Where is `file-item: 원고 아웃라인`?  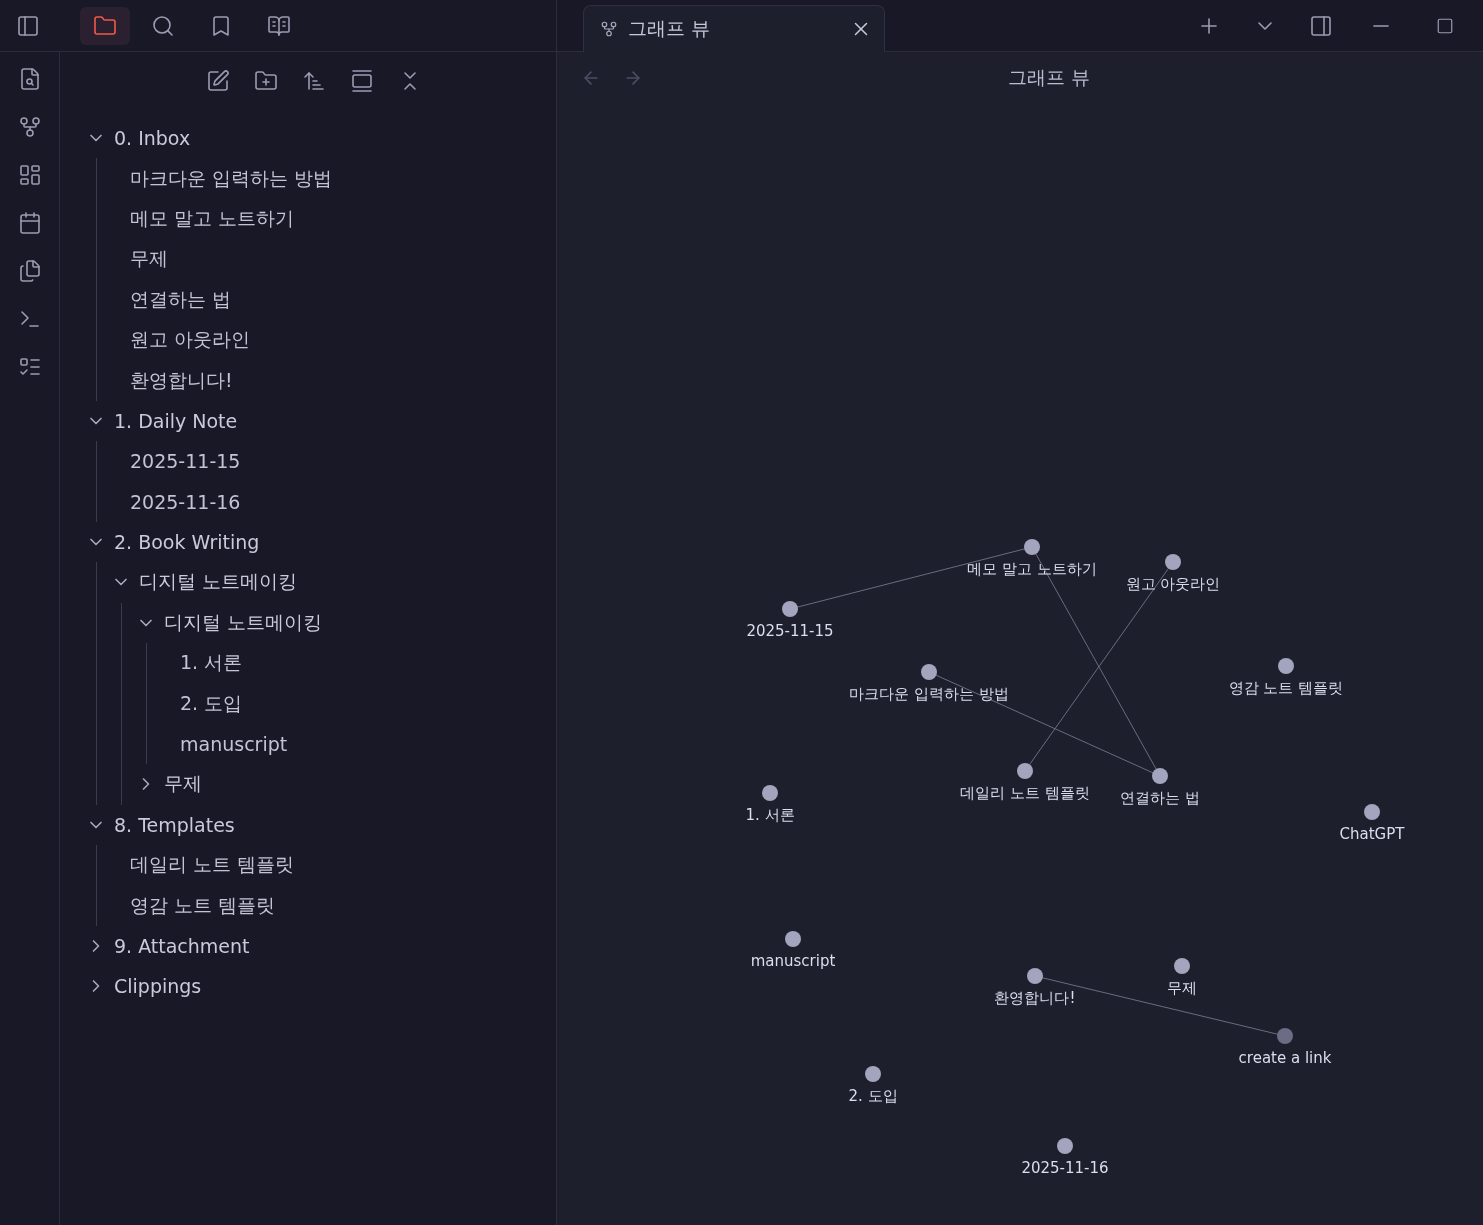
file-item: 원고 아웃라인 is located at coordinates (190, 340).